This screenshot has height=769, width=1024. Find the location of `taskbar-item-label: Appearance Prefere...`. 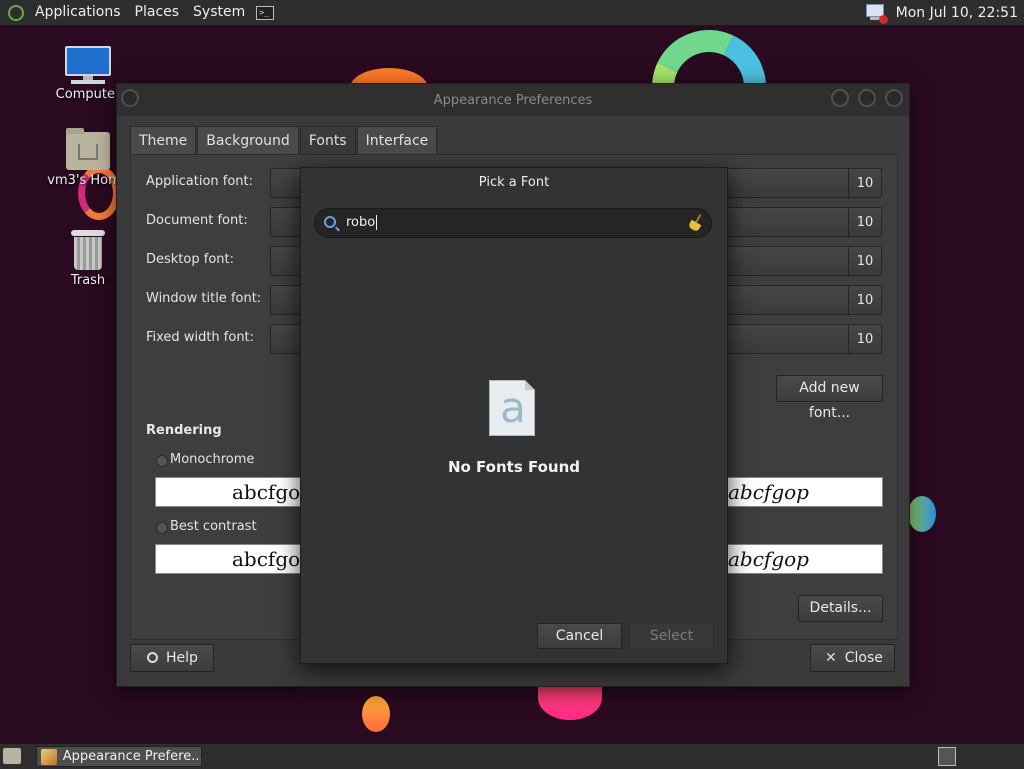

taskbar-item-label: Appearance Prefere... is located at coordinates (131, 756).